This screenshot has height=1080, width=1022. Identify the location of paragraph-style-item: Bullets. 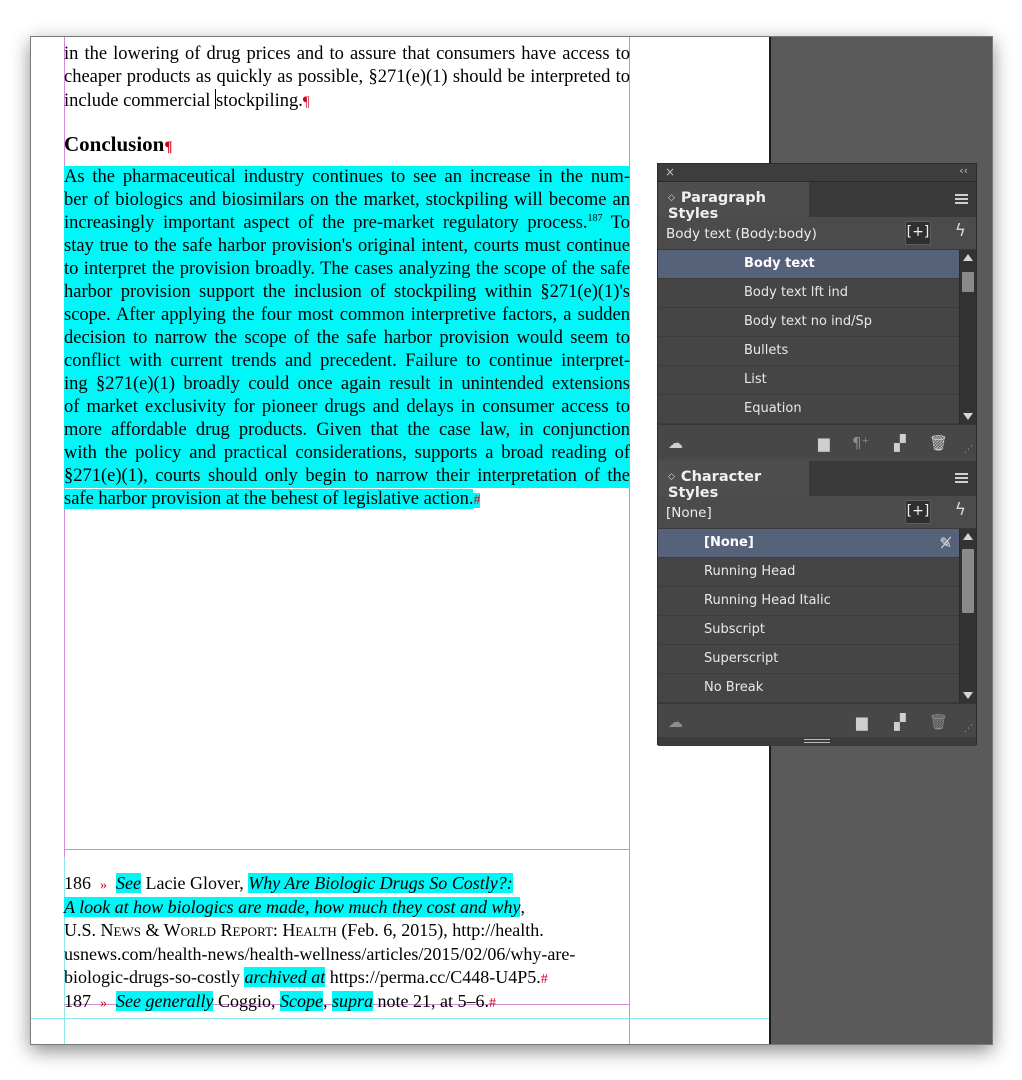
(817, 351).